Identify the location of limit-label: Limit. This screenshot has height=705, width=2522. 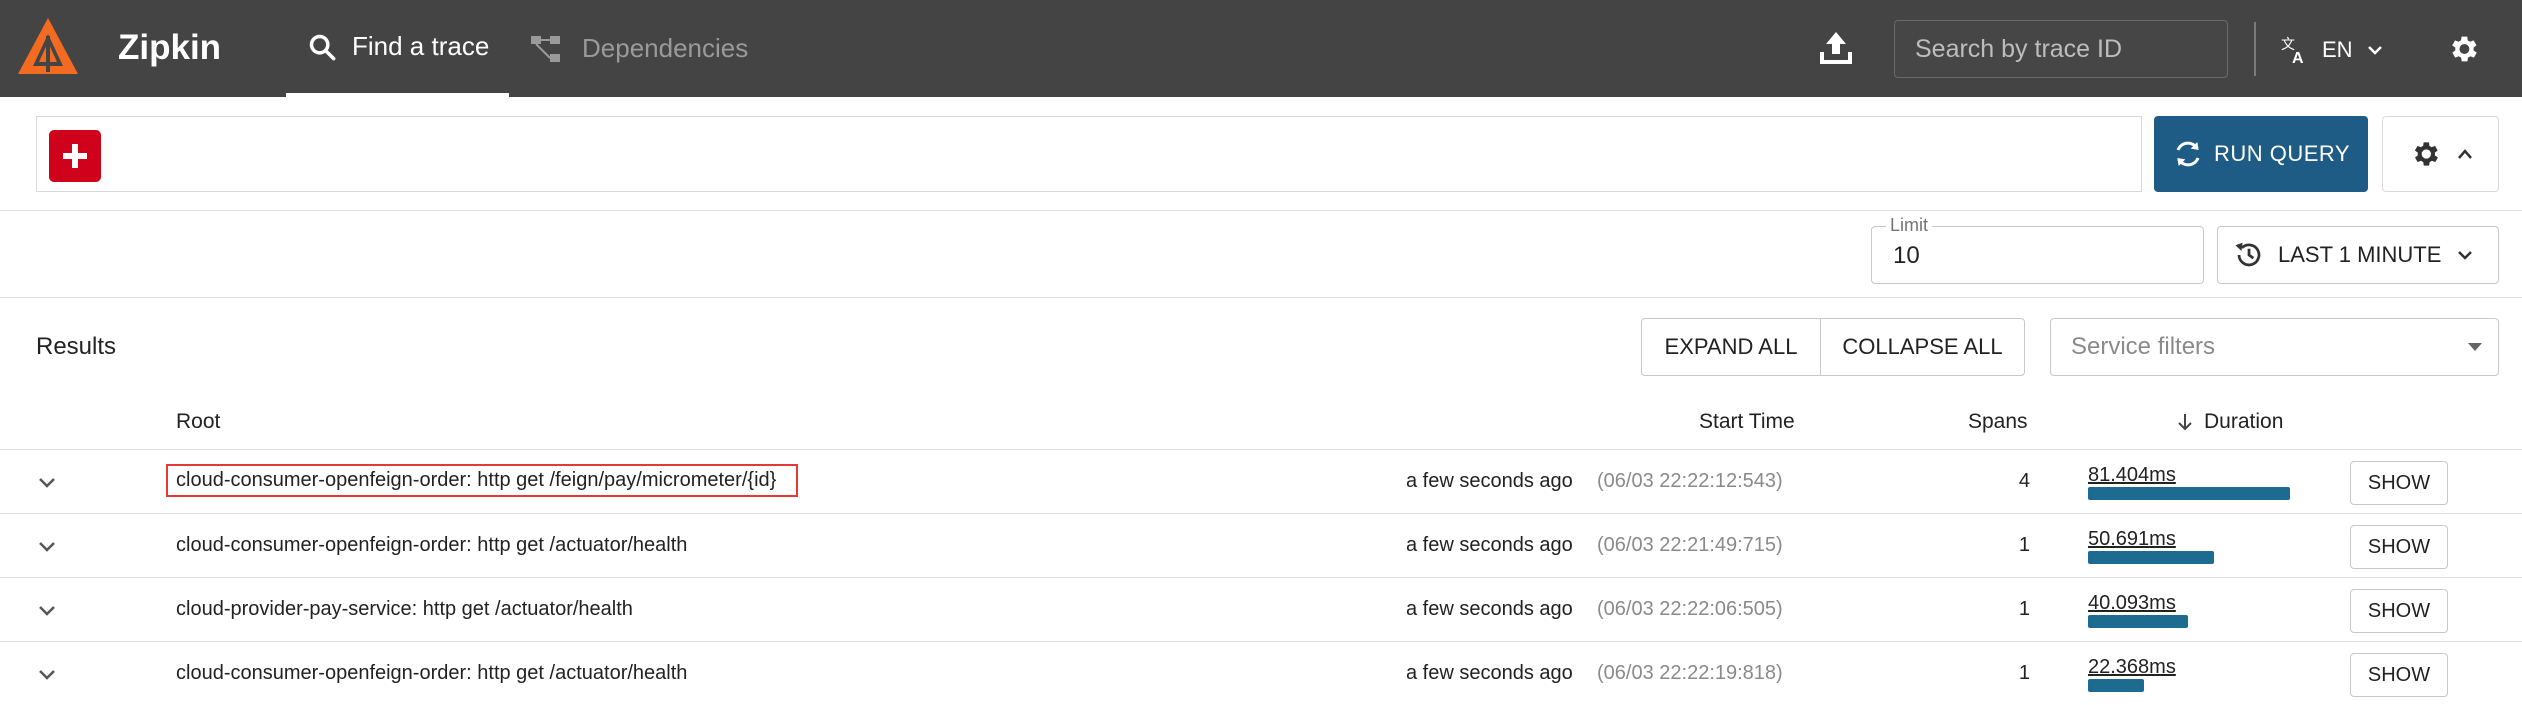
(1909, 225).